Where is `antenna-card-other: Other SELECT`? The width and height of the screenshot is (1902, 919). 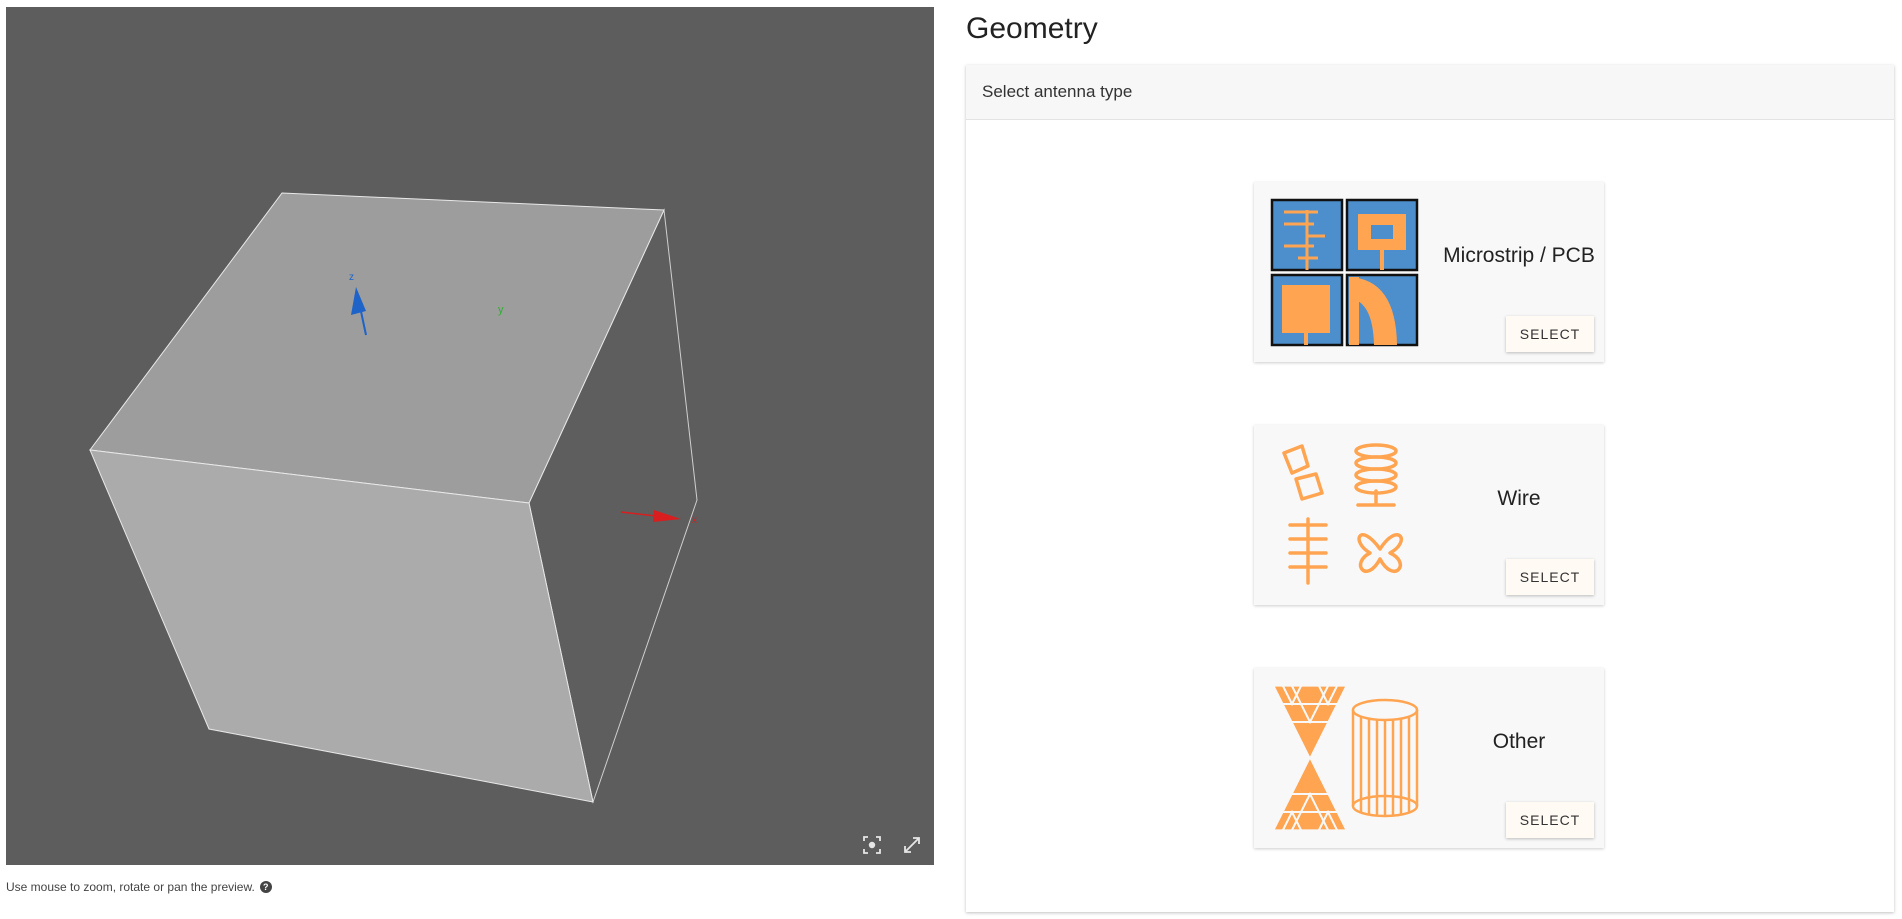 antenna-card-other: Other SELECT is located at coordinates (1429, 758).